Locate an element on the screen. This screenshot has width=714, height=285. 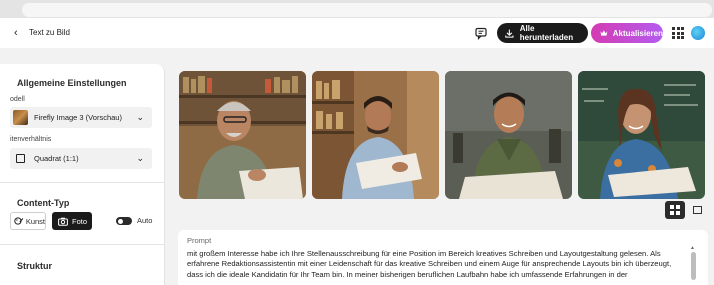
crown-icon is located at coordinates (604, 33).